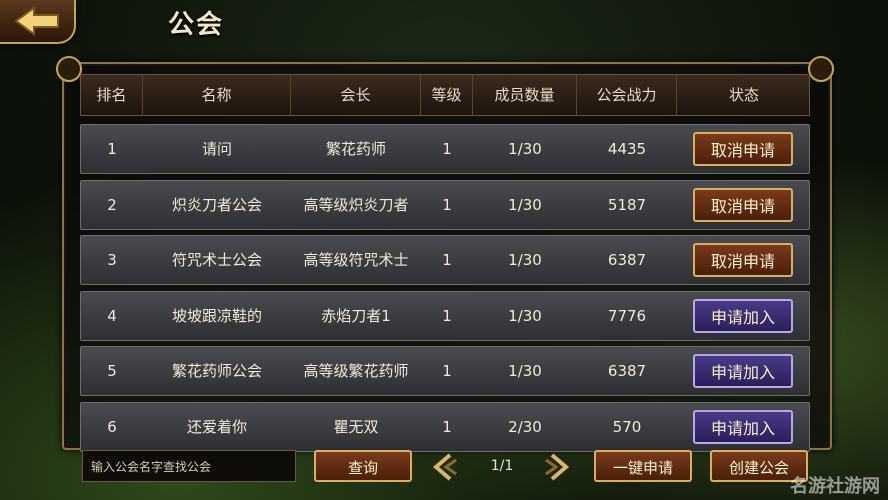 The width and height of the screenshot is (888, 500). I want to click on cell-leader: 瞿无双, so click(356, 426).